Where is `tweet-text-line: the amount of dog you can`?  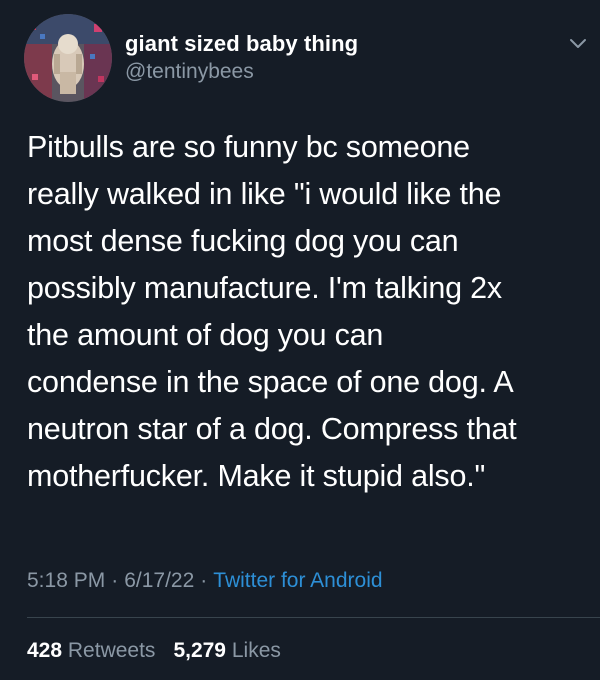 tweet-text-line: the amount of dog you can is located at coordinates (205, 335).